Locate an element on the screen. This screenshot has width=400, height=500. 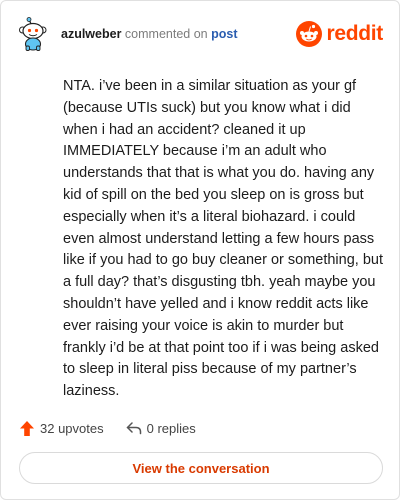
reddit-brand: reddit is located at coordinates (339, 34).